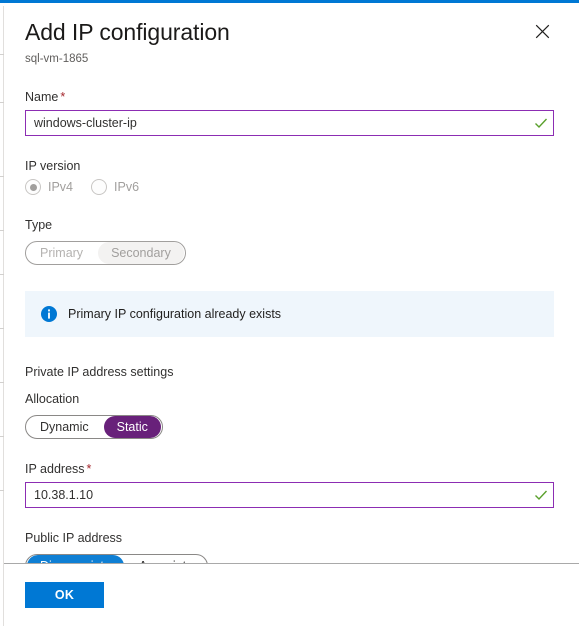  What do you see at coordinates (74, 538) in the screenshot?
I see `public-ip-label: Public IP address` at bounding box center [74, 538].